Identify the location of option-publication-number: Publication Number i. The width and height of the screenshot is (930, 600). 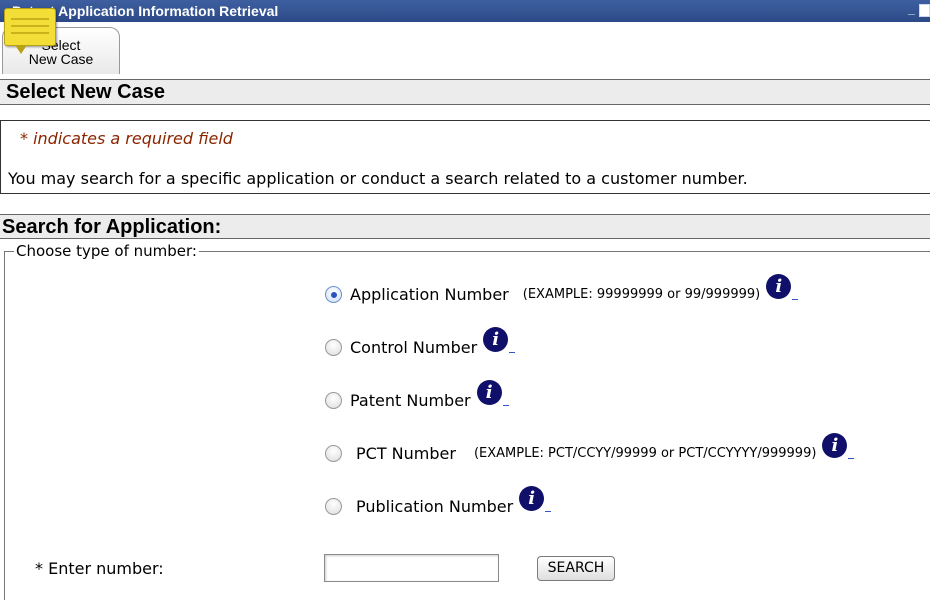
(438, 502).